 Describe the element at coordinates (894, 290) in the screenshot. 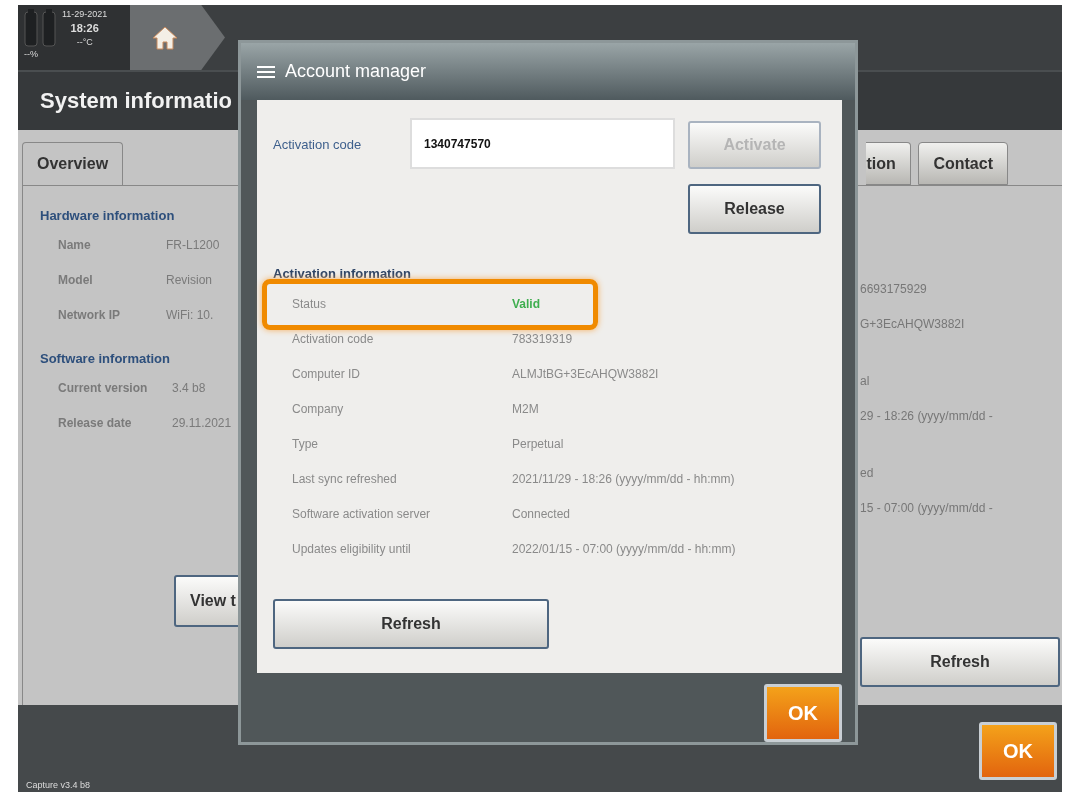

I see `info-value: 6693175929` at that location.